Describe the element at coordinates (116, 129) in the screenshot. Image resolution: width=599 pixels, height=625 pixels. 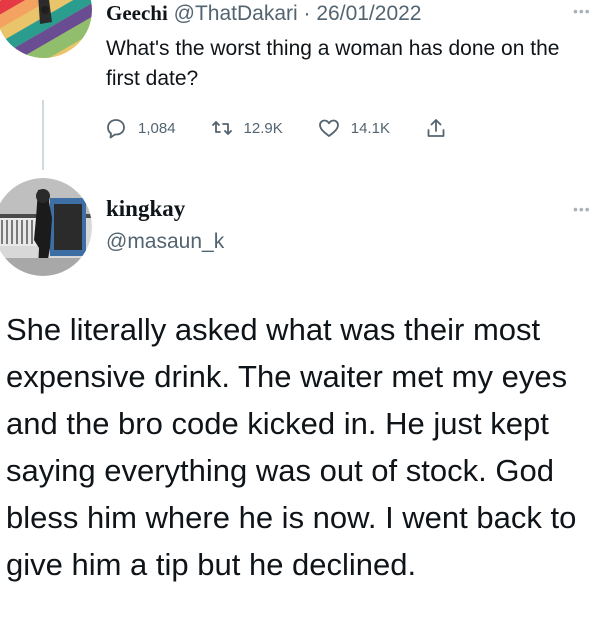
I see `reply-icon` at that location.